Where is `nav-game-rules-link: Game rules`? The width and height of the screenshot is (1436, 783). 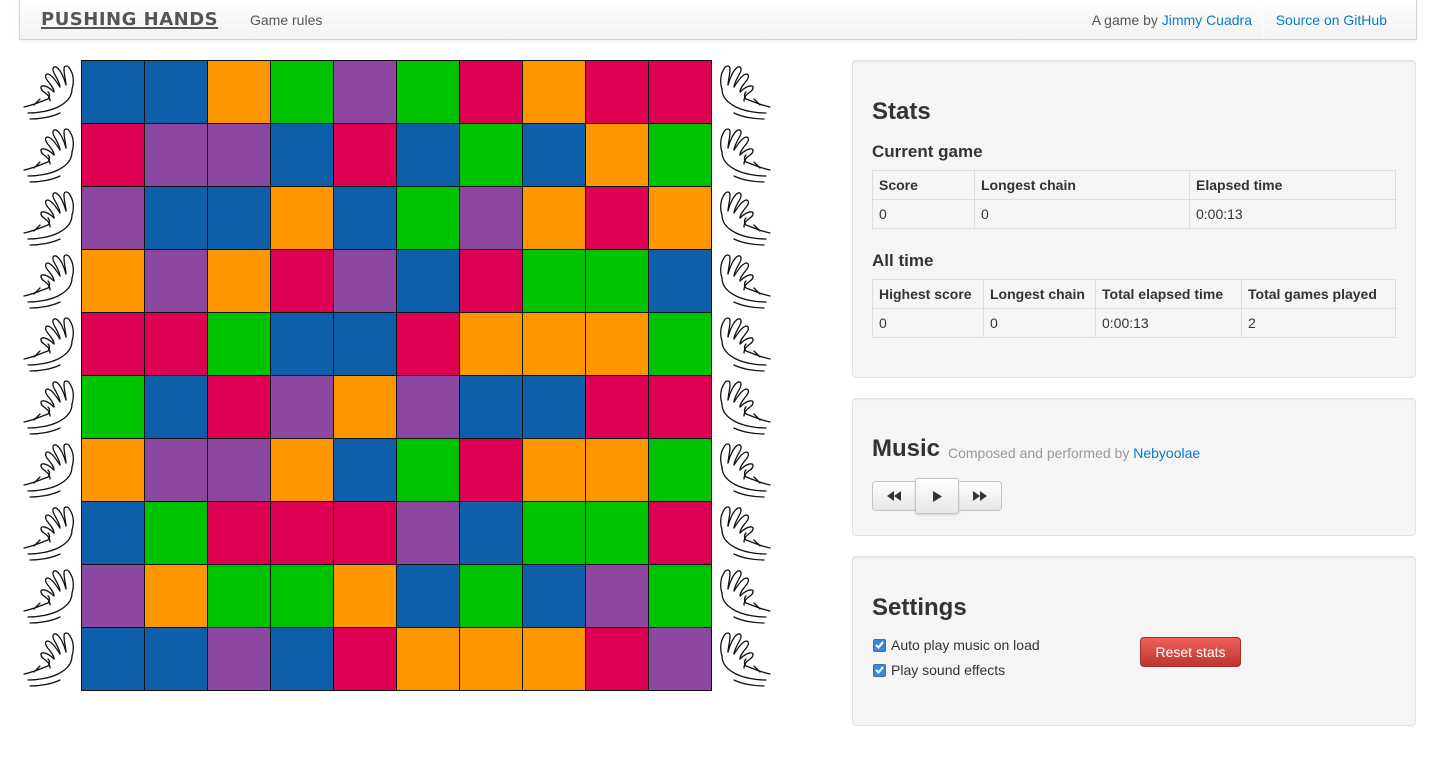 nav-game-rules-link: Game rules is located at coordinates (286, 20).